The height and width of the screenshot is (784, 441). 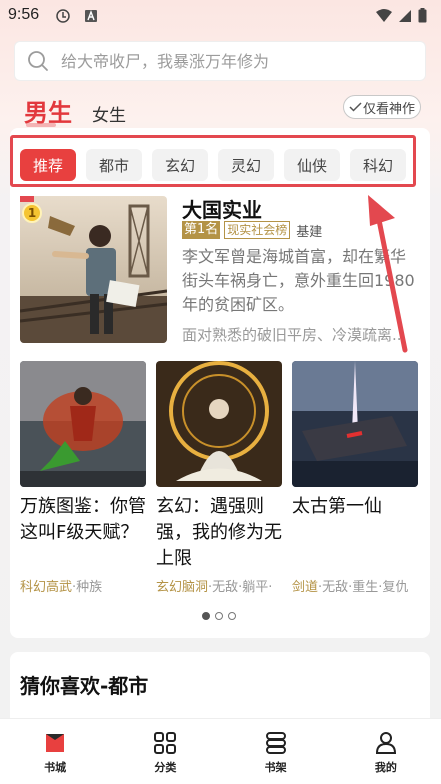 I want to click on featured-book-description: 李文军曾是海城首富，却在繁华街头车祸身亡，意外重生回1980年的贫困矿区。, so click(x=298, y=280).